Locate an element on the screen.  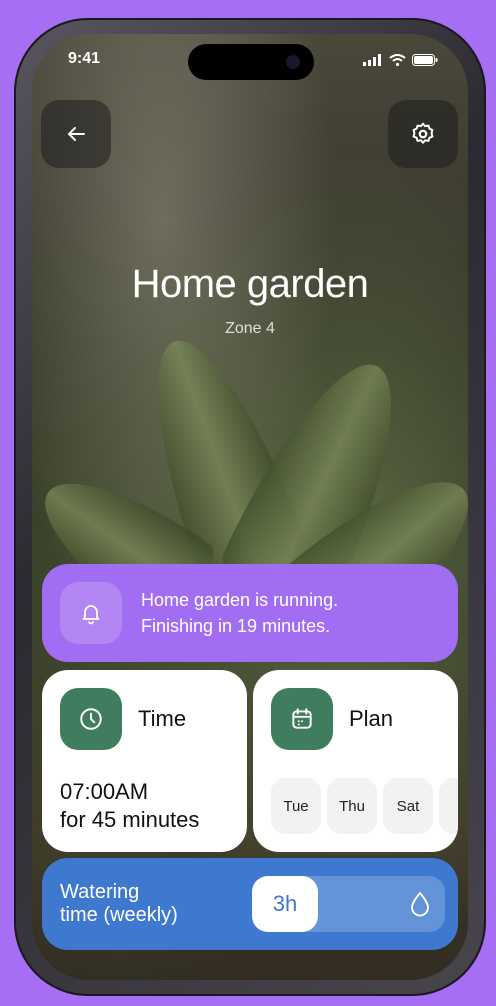
clock-icon is located at coordinates (91, 719).